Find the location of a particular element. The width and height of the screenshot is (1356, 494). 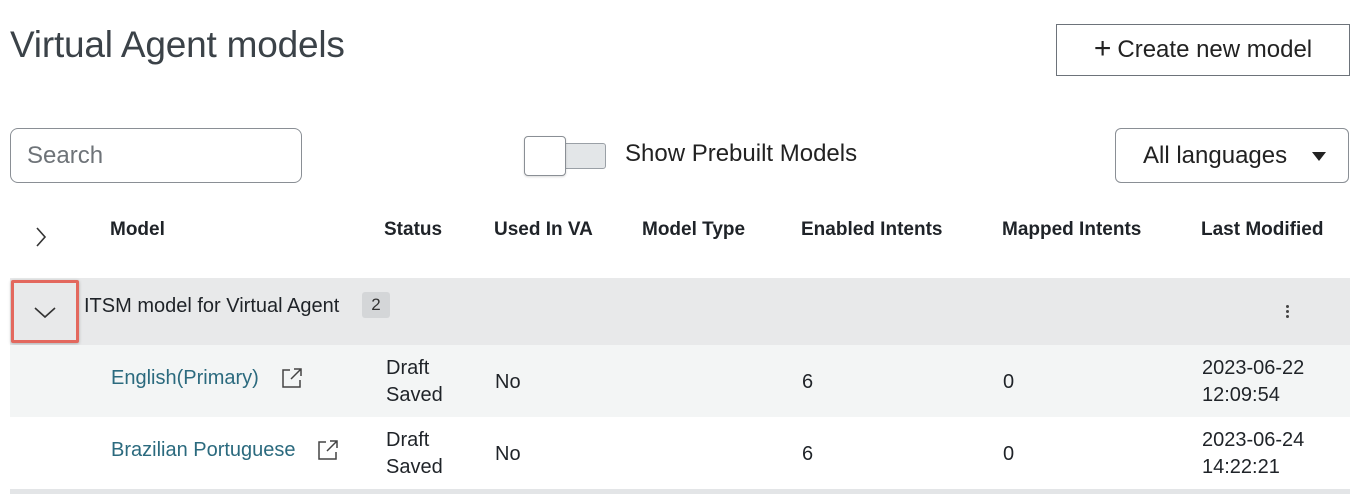

group-collapse-button is located at coordinates (45, 311).